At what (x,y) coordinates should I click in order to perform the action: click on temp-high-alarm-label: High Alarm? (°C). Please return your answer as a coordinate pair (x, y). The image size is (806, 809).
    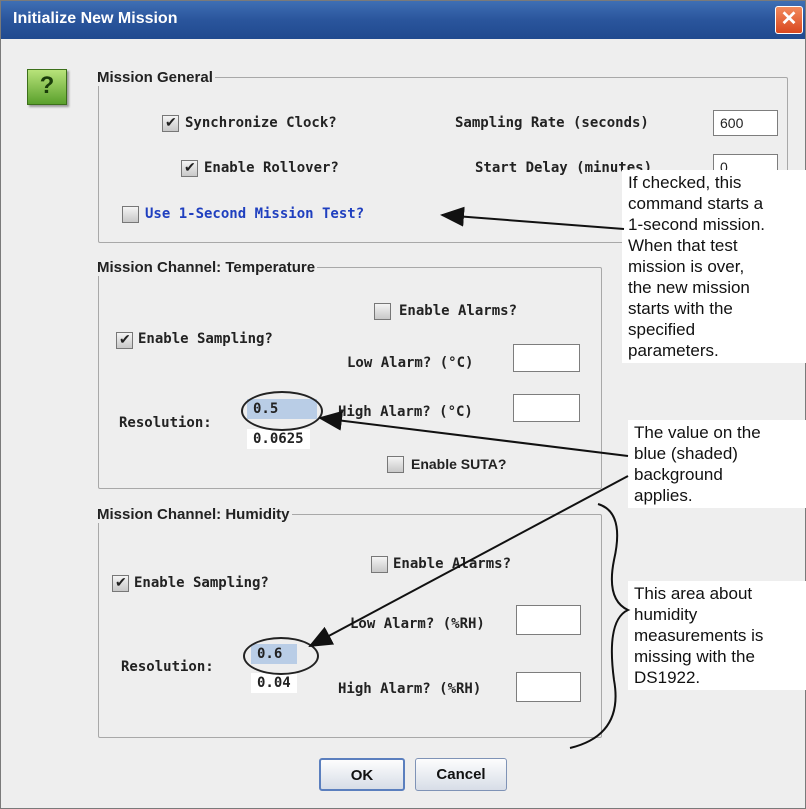
    Looking at the image, I should click on (405, 412).